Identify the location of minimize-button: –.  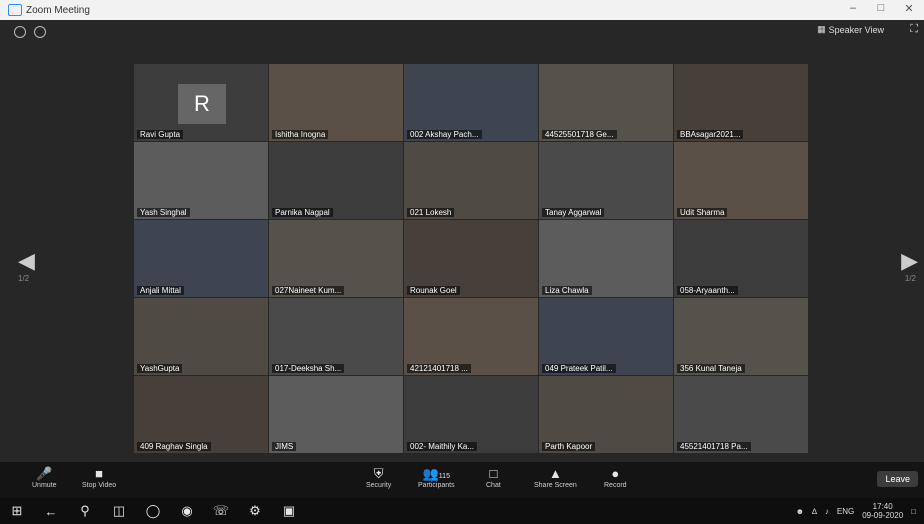
(853, 8).